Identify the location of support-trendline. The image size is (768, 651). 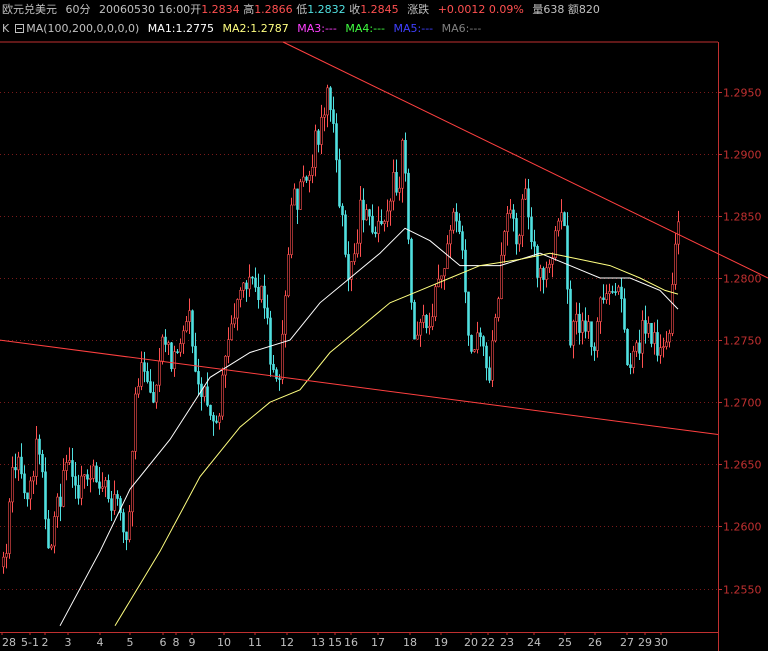
(359, 387).